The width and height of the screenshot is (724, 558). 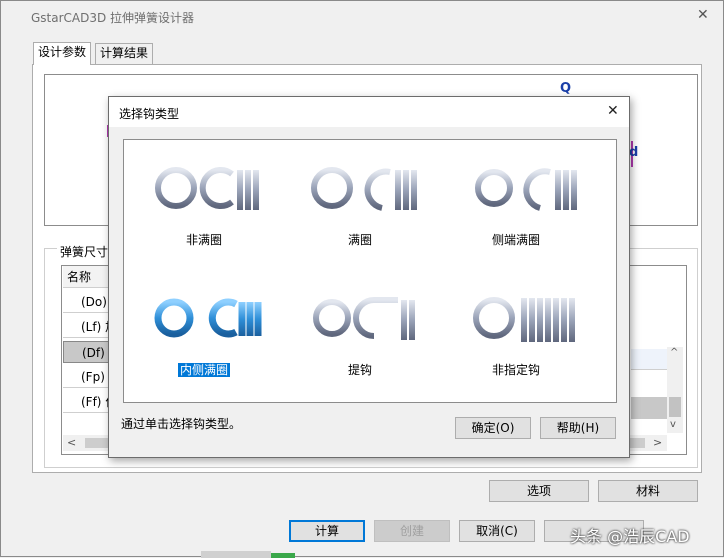 What do you see at coordinates (62, 53) in the screenshot?
I see `tab-design-params: 设计参数` at bounding box center [62, 53].